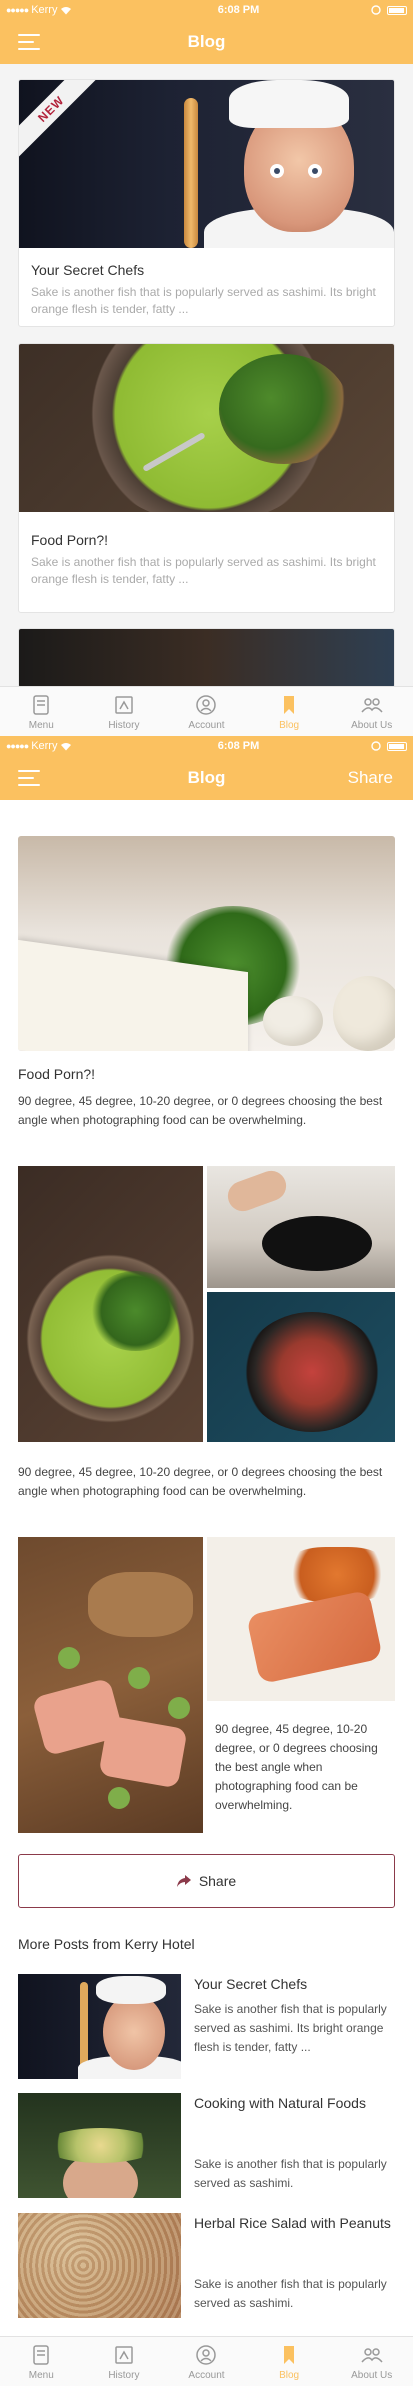 The width and height of the screenshot is (413, 2386). Describe the element at coordinates (370, 778) in the screenshot. I see `header-share-link: Share` at that location.